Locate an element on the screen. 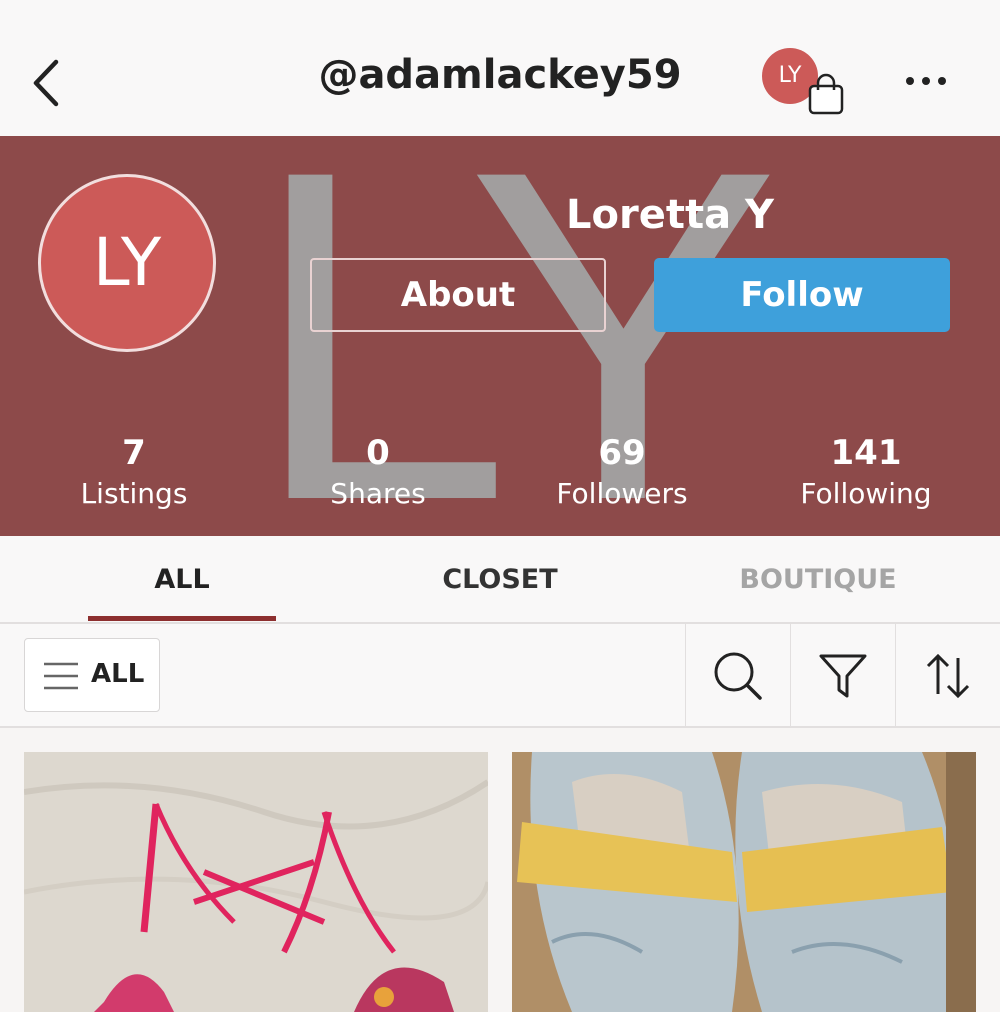 This screenshot has height=1012, width=1000. listing-photo-top is located at coordinates (256, 882).